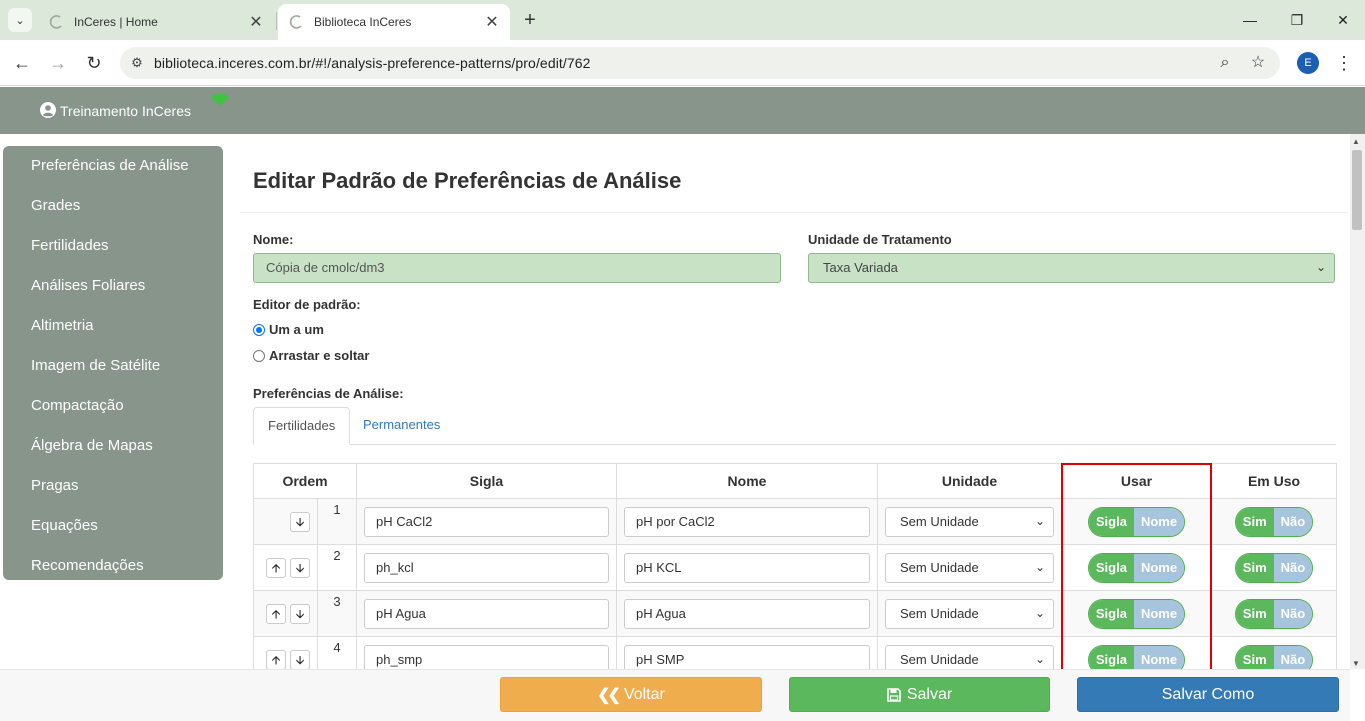 This screenshot has height=721, width=1365. I want to click on scrollbar-thumb, so click(1357, 190).